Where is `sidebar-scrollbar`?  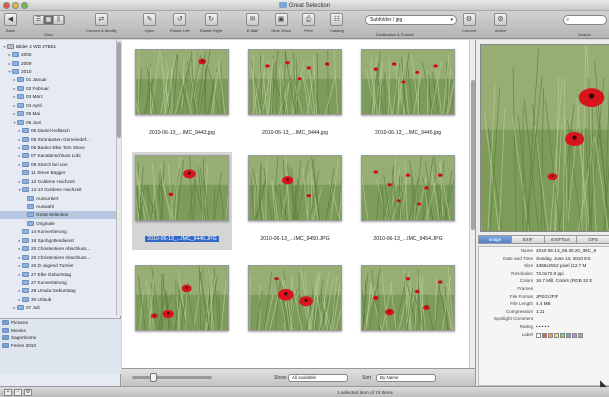 sidebar-scrollbar is located at coordinates (118, 178).